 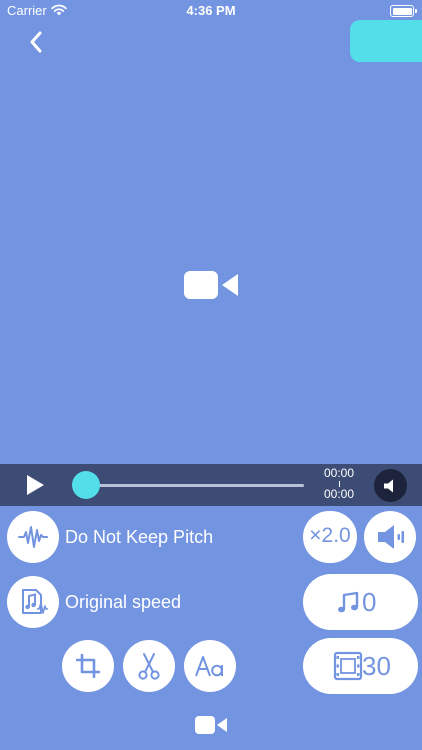 I want to click on music-note-icon, so click(x=348, y=602).